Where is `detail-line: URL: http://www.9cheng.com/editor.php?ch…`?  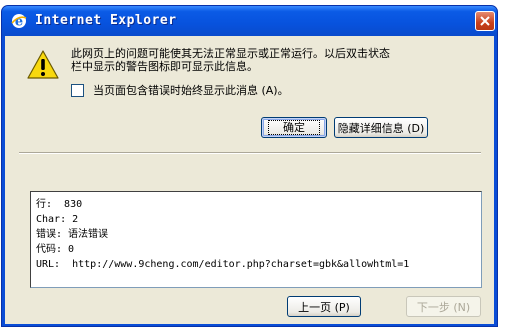
detail-line: URL: http://www.9cheng.com/editor.php?ch… is located at coordinates (223, 264).